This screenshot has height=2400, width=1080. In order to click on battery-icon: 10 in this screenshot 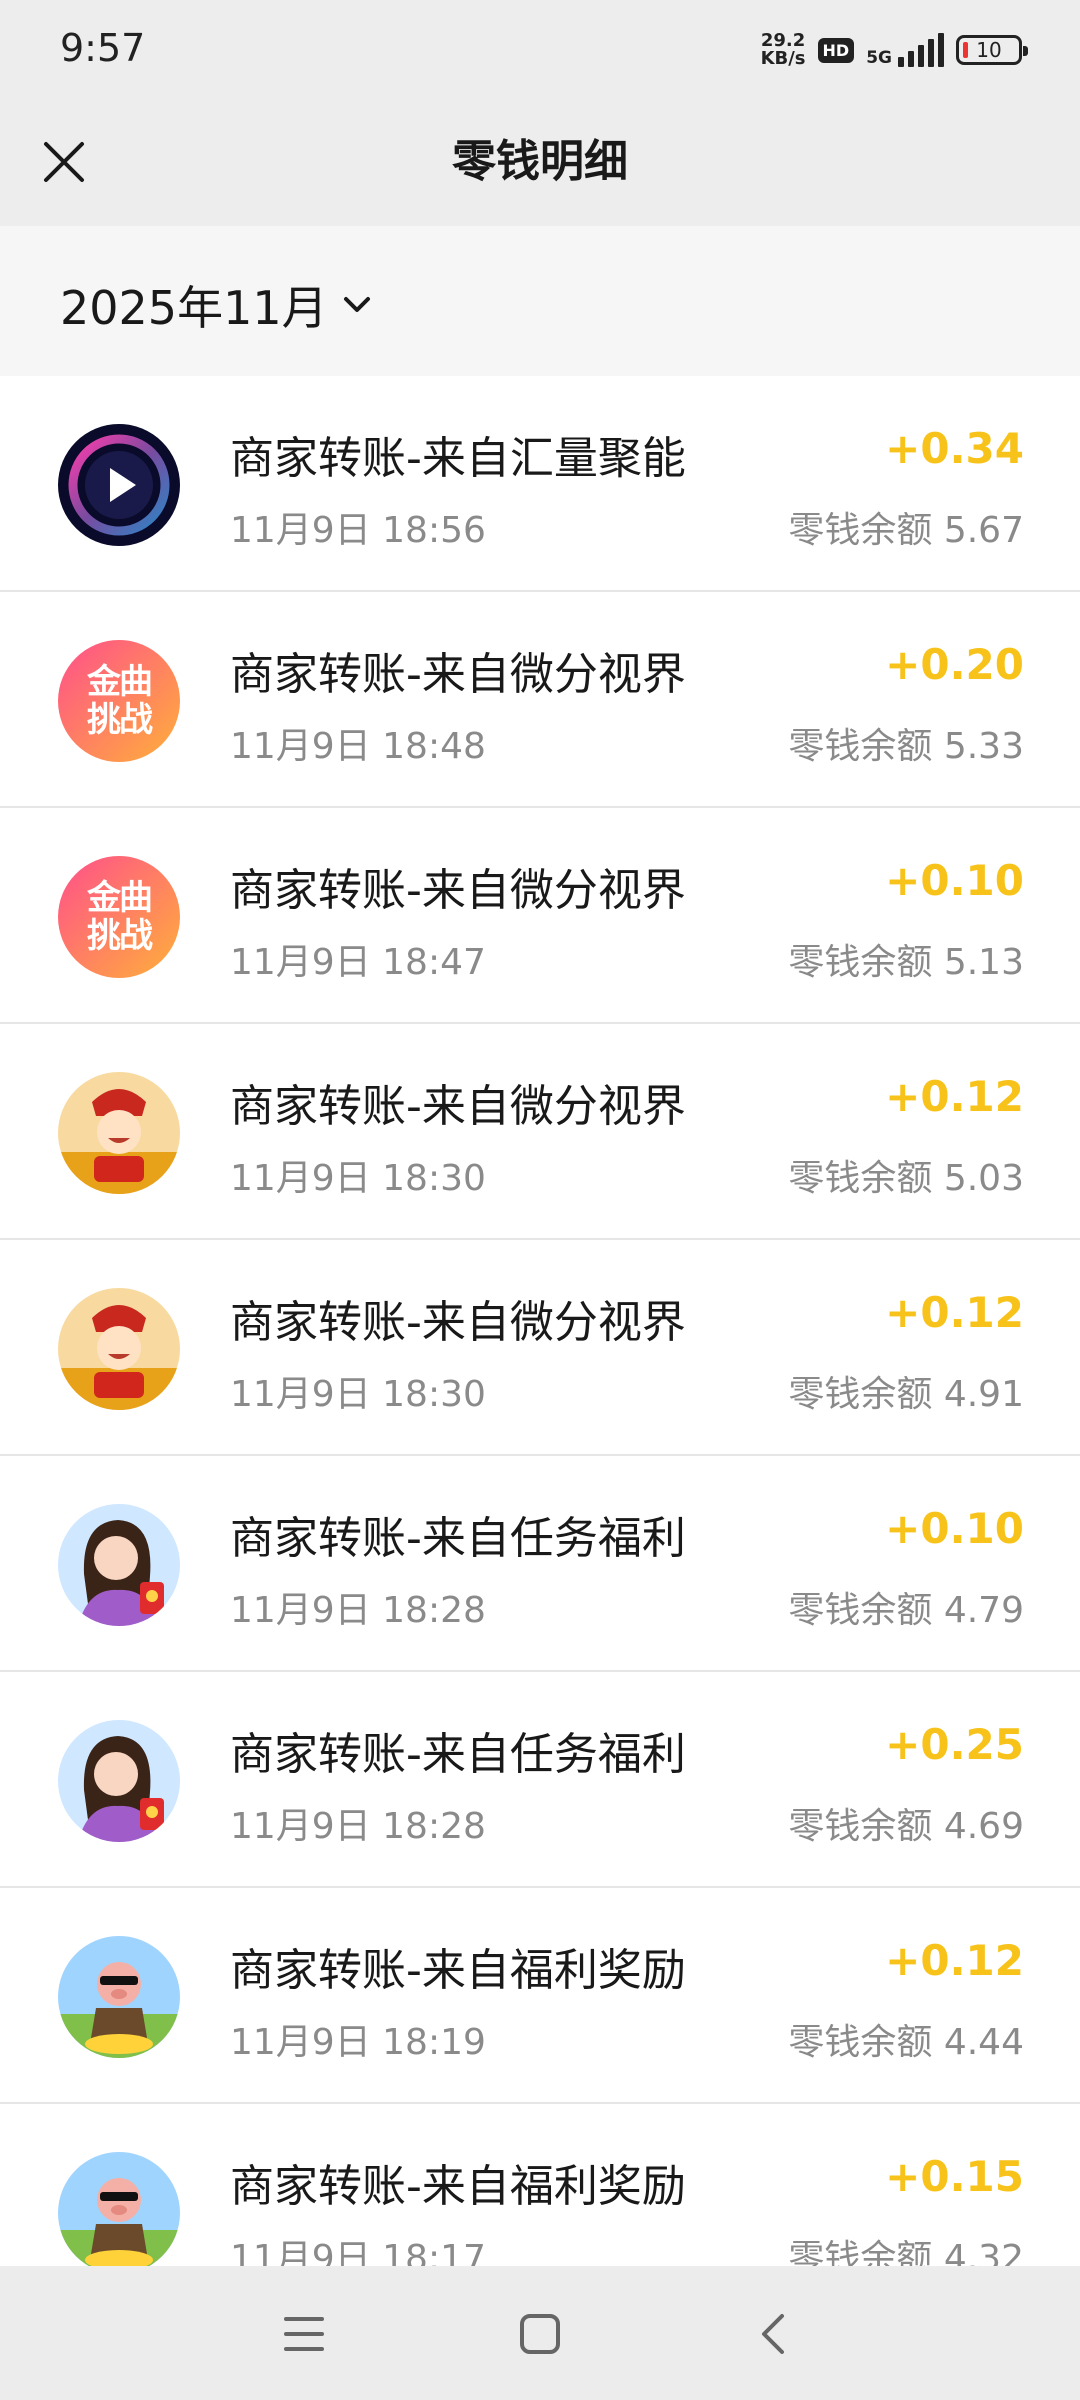, I will do `click(992, 50)`.